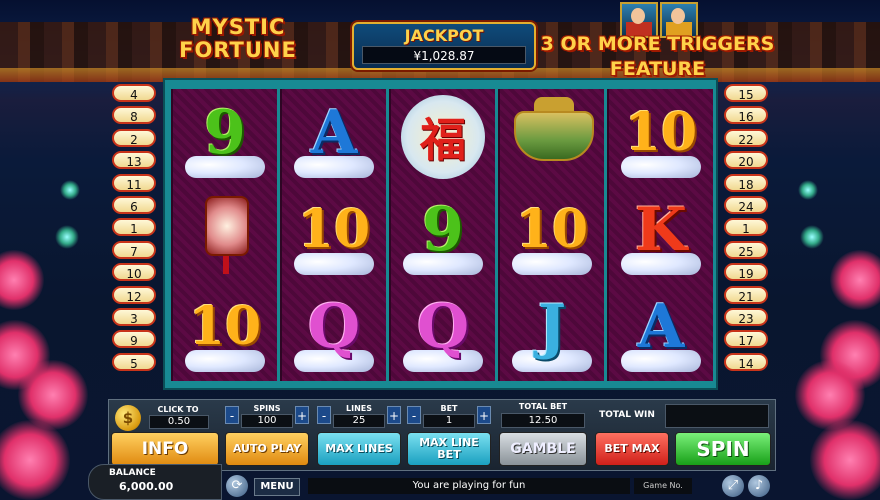 Image resolution: width=880 pixels, height=500 pixels. Describe the element at coordinates (723, 449) in the screenshot. I see `spin-button: SPIN` at that location.